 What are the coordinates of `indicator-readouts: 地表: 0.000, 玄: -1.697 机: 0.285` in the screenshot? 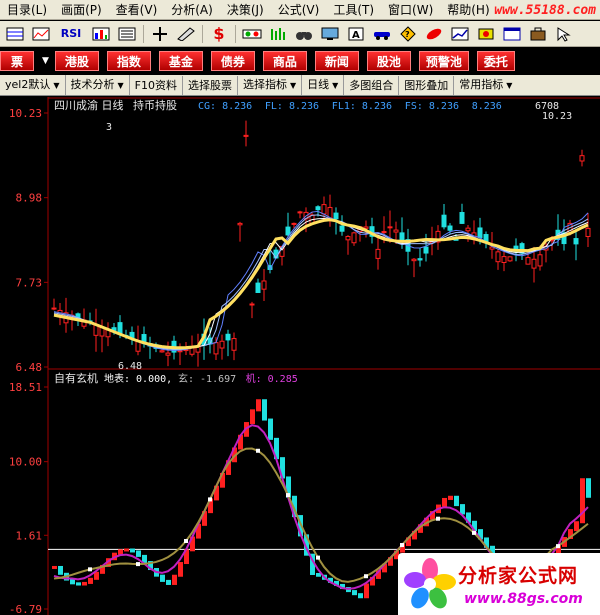 It's located at (201, 378).